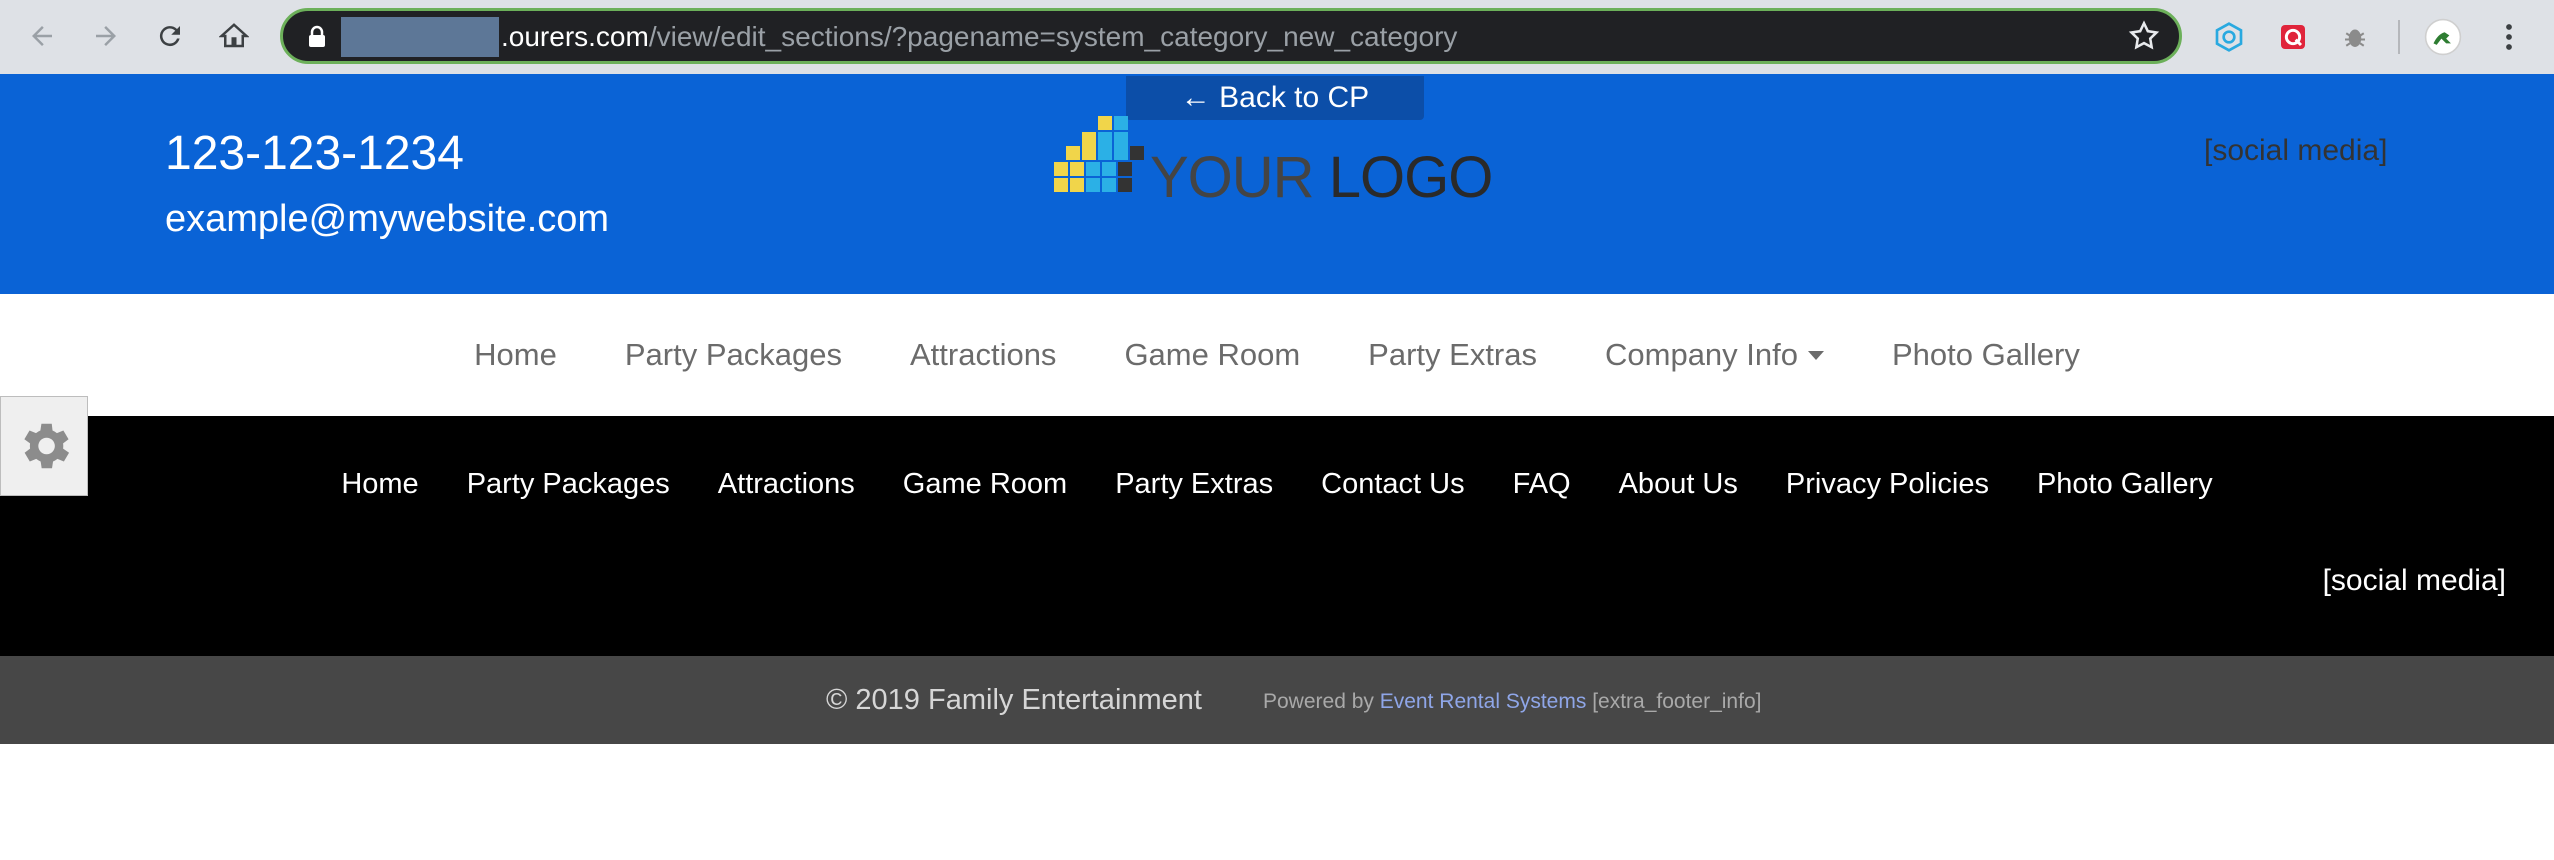  I want to click on extension-red-icon, so click(2293, 37).